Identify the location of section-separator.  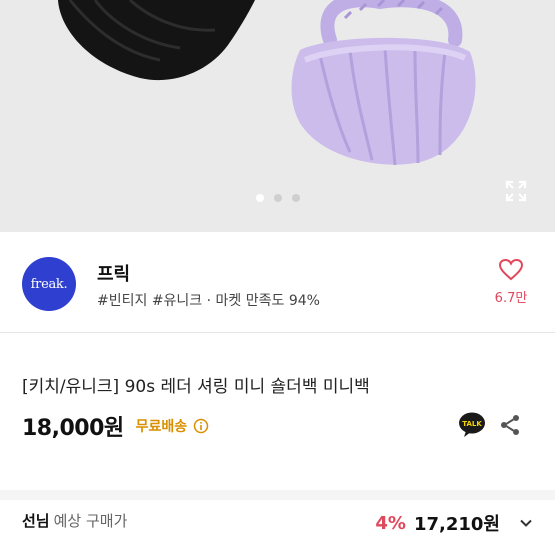
(277, 495).